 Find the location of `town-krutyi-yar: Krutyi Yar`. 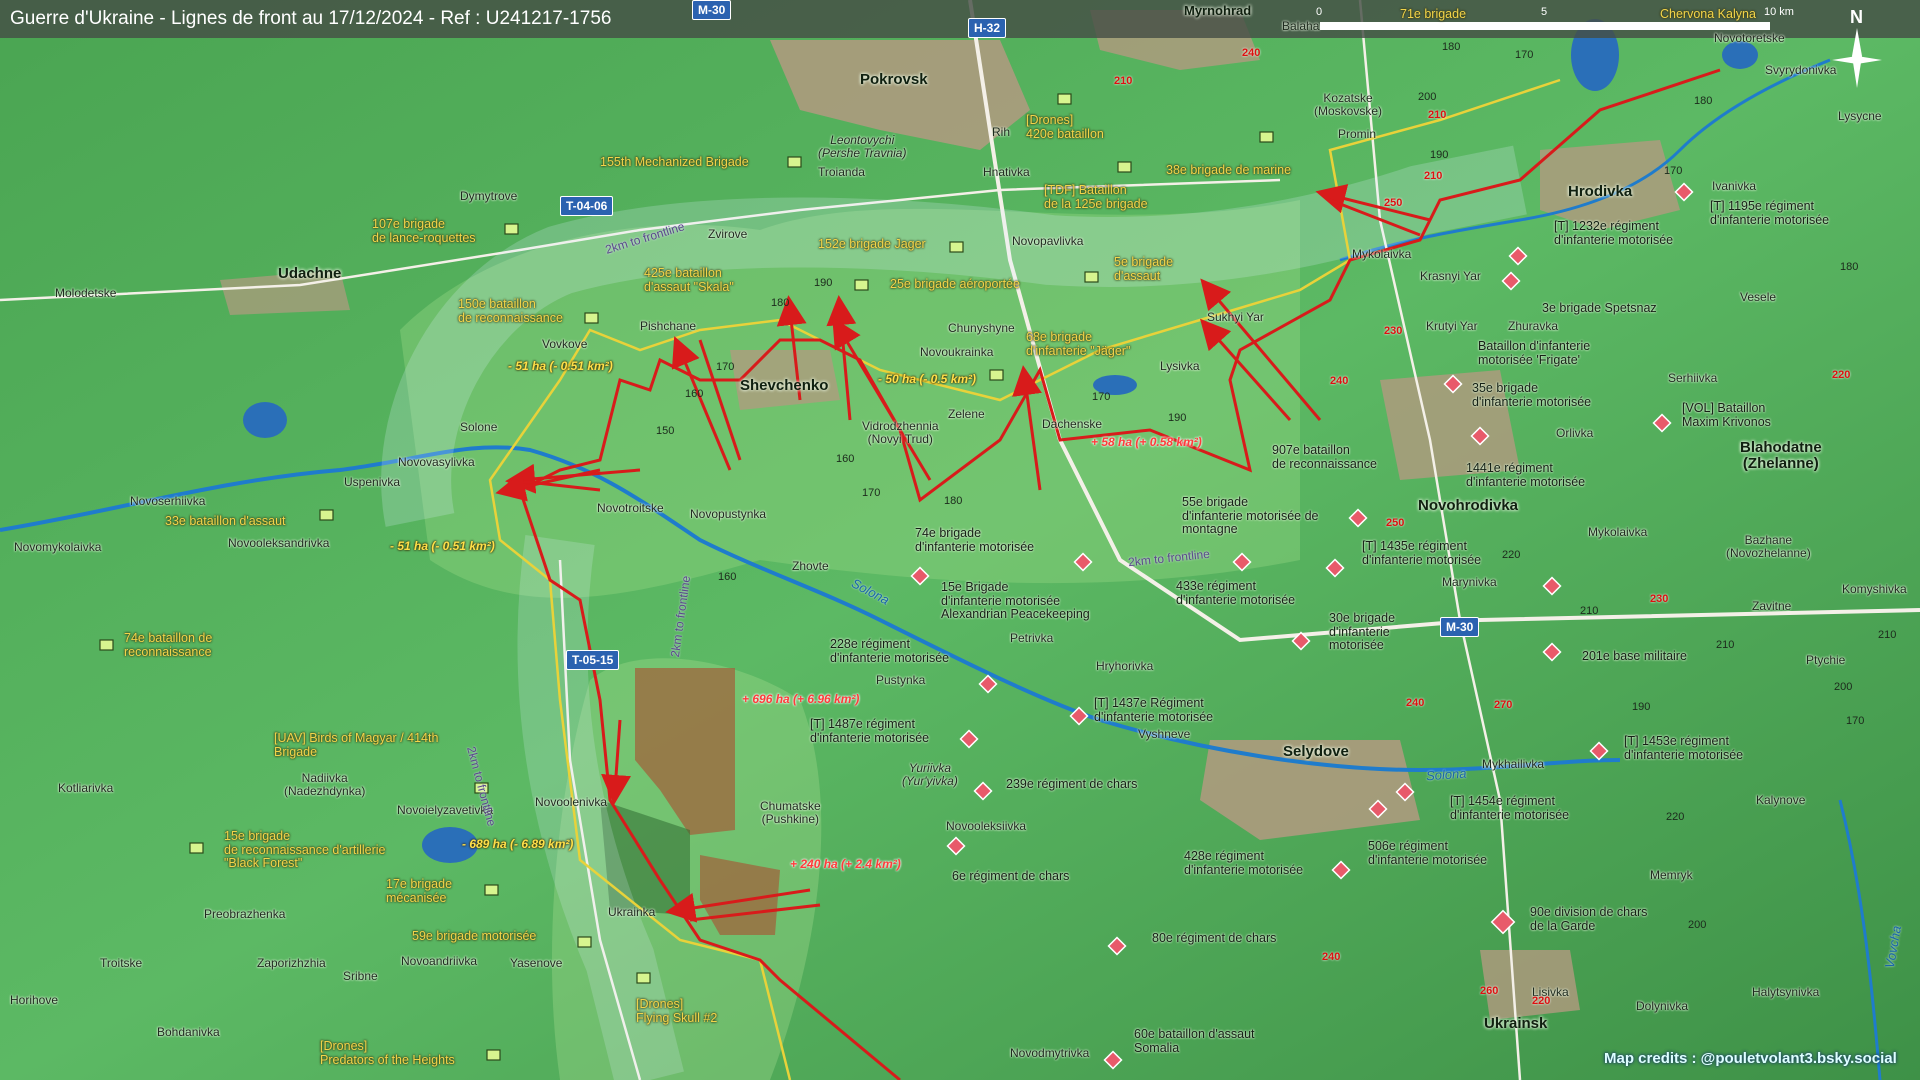

town-krutyi-yar: Krutyi Yar is located at coordinates (1452, 326).